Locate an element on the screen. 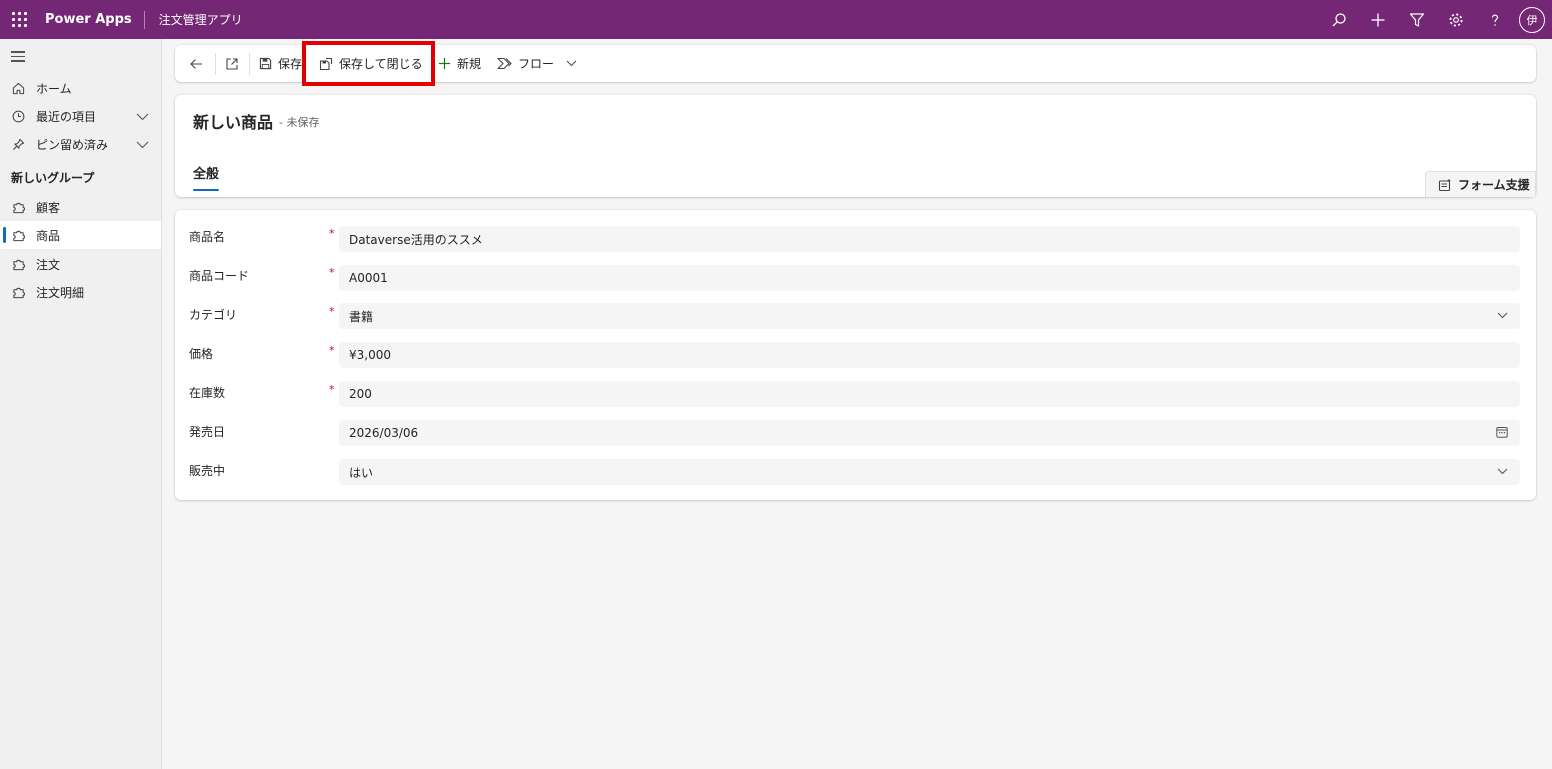  brand-name: Power Apps is located at coordinates (91, 19).